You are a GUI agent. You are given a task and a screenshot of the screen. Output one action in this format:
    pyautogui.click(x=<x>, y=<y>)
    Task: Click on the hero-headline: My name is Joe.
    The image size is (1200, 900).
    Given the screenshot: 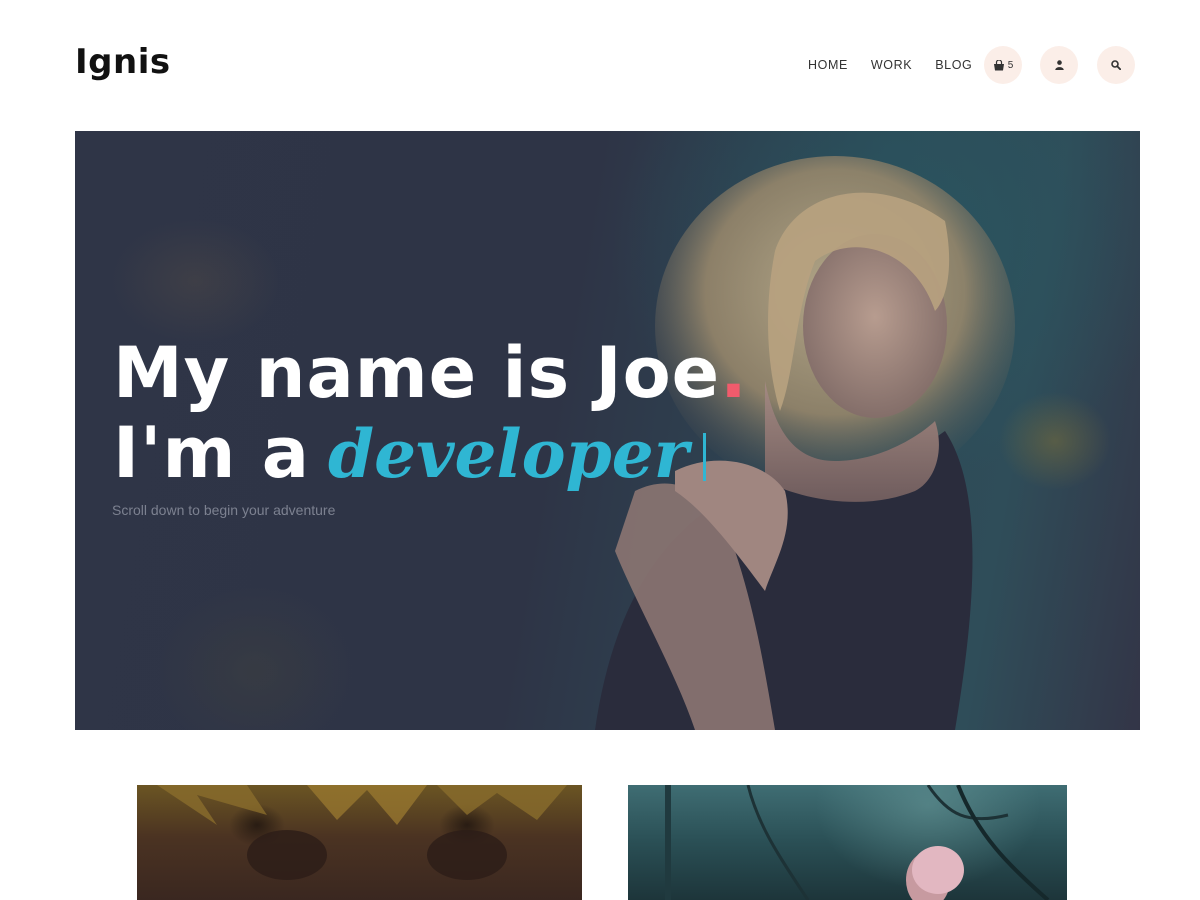 What is the action you would take?
    pyautogui.click(x=430, y=373)
    